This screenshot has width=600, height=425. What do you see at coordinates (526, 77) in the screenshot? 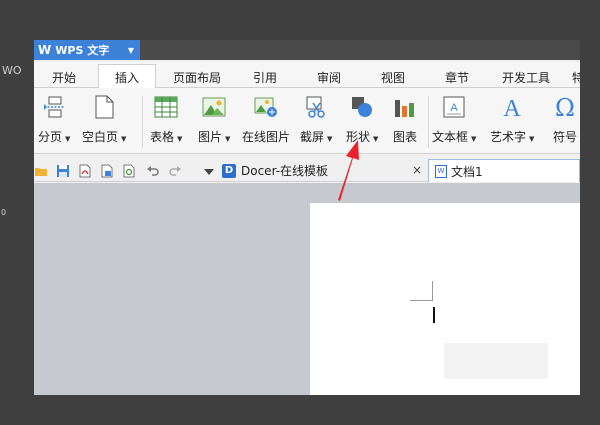
I see `tab-developer-tools: 开发工具` at bounding box center [526, 77].